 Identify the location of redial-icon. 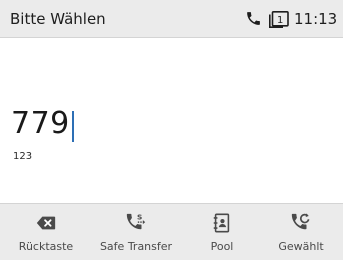
(300, 221).